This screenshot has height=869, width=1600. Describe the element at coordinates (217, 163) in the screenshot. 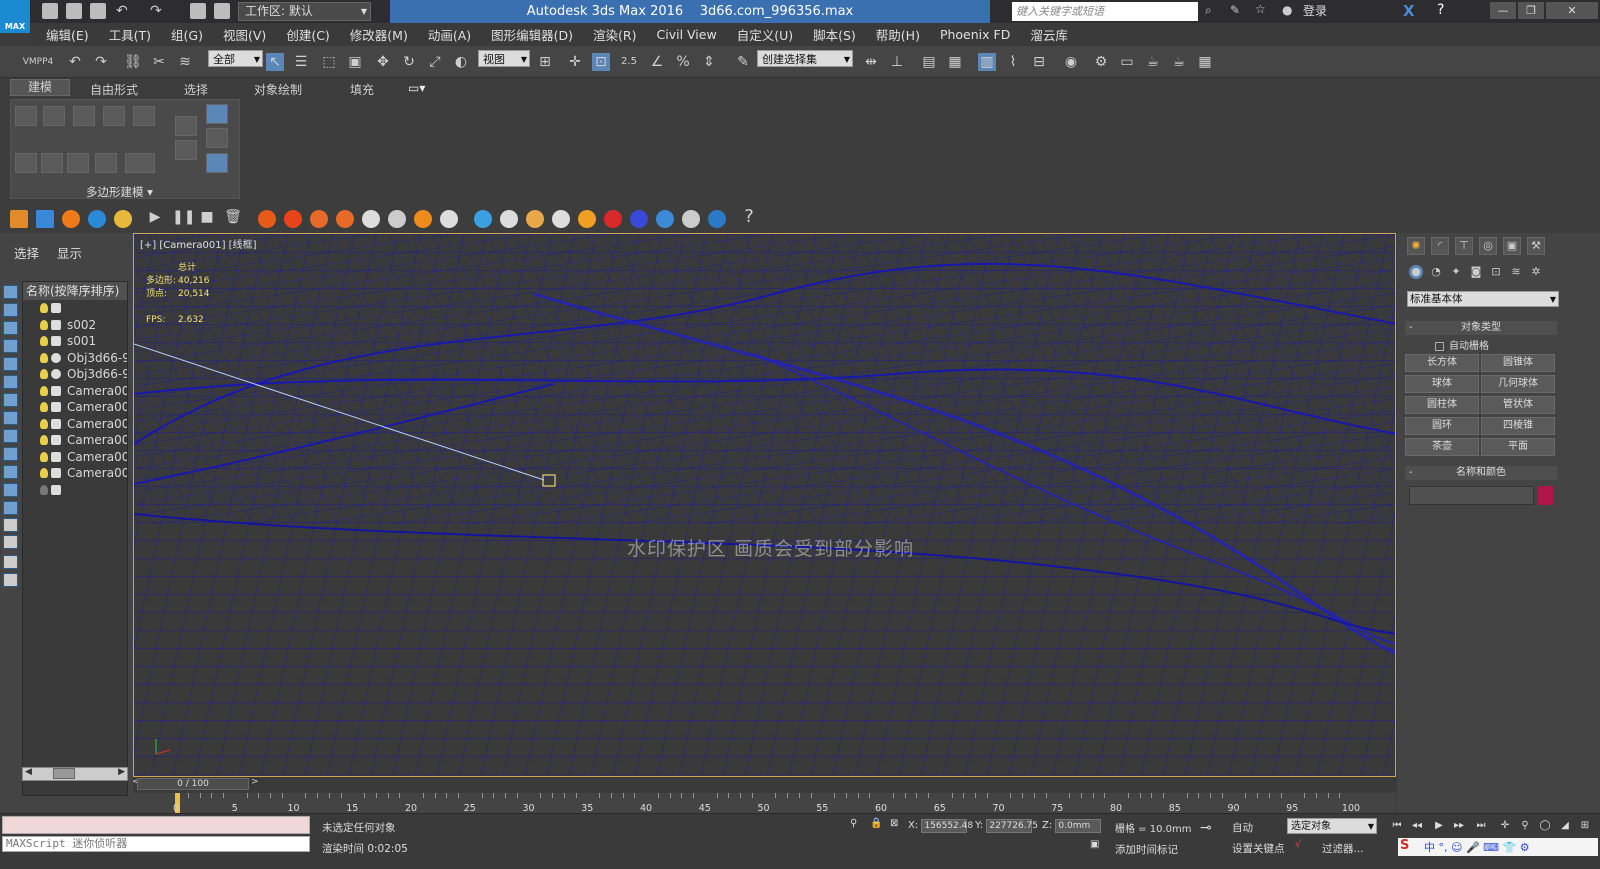

I see `poly-icon` at that location.